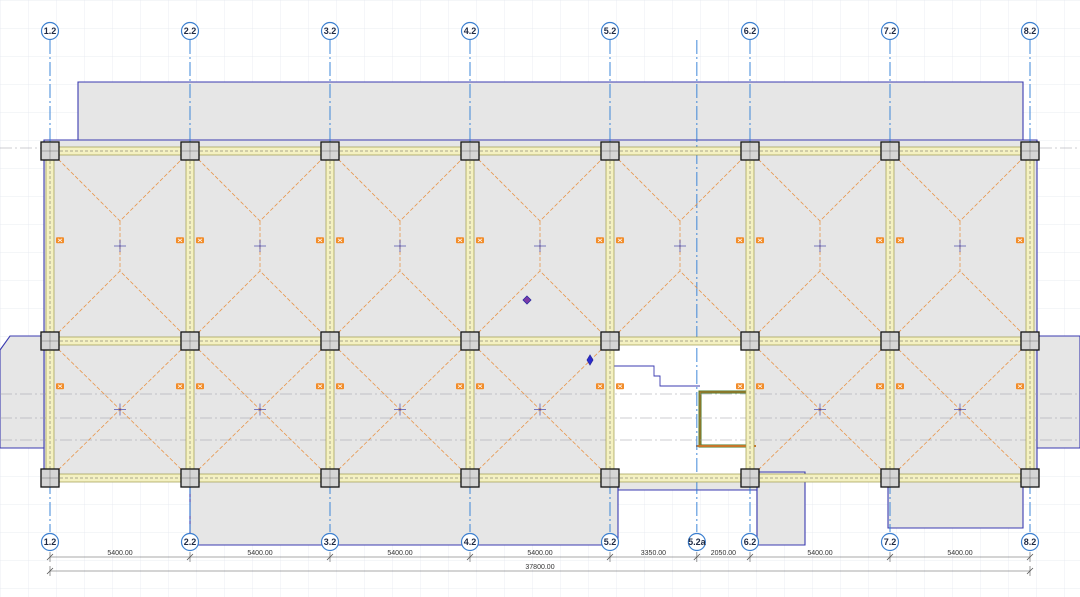 This screenshot has height=597, width=1080. What do you see at coordinates (404, 512) in the screenshot?
I see `slab-bottom-left` at bounding box center [404, 512].